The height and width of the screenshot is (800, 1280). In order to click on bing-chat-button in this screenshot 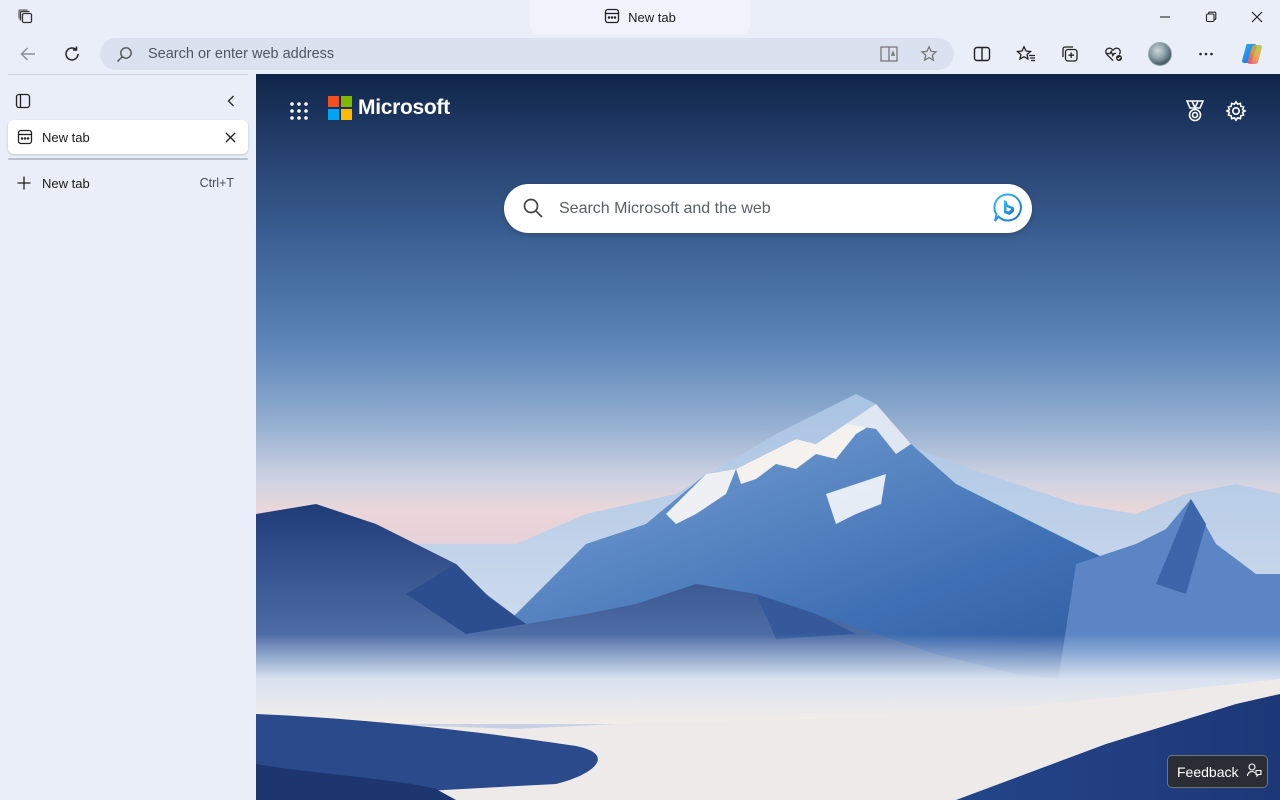, I will do `click(1008, 208)`.